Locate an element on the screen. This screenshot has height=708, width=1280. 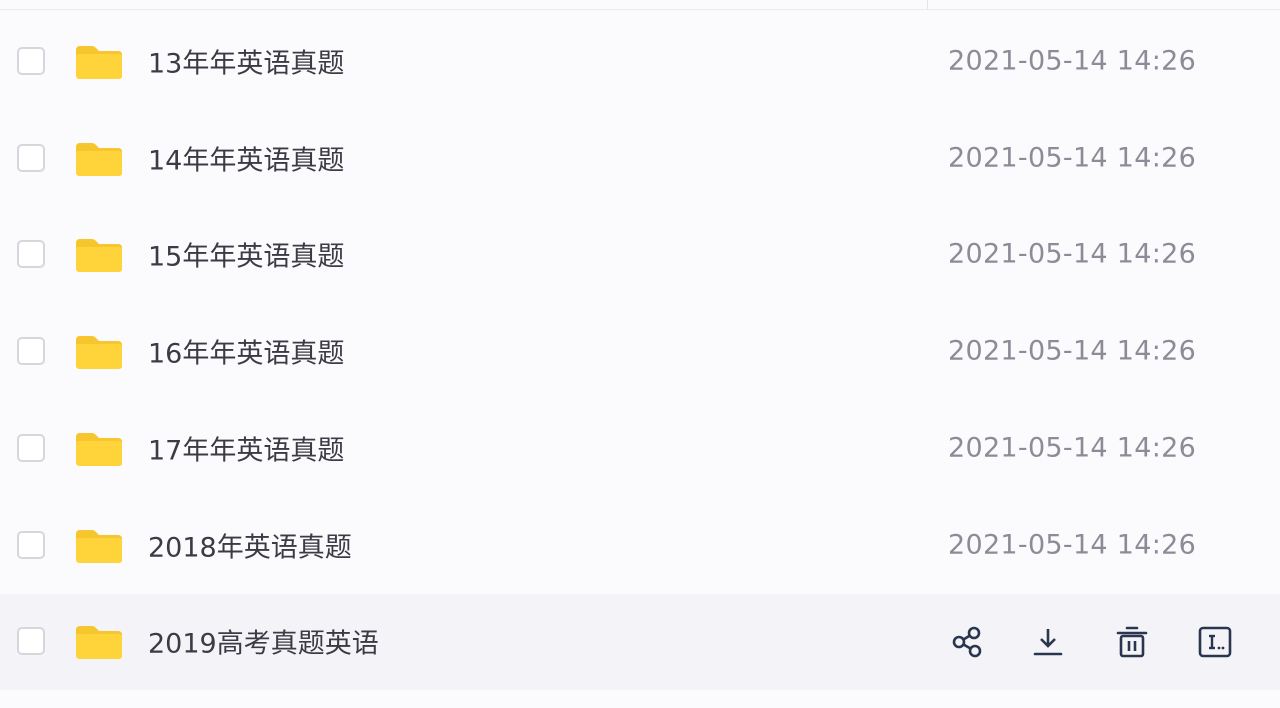
file-row: 17年年英语真题 2021-05-14 14:26 is located at coordinates (640, 449).